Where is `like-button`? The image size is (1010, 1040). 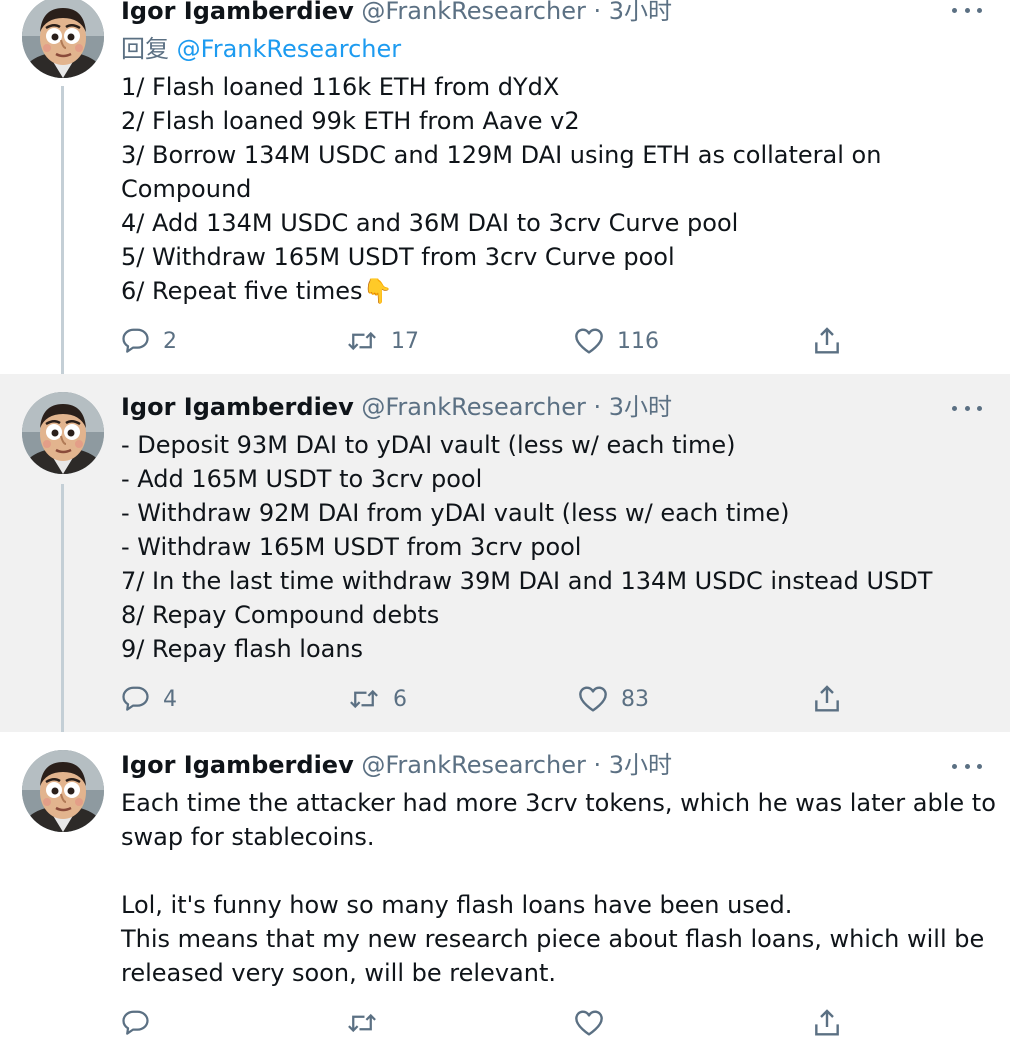 like-button is located at coordinates (589, 1023).